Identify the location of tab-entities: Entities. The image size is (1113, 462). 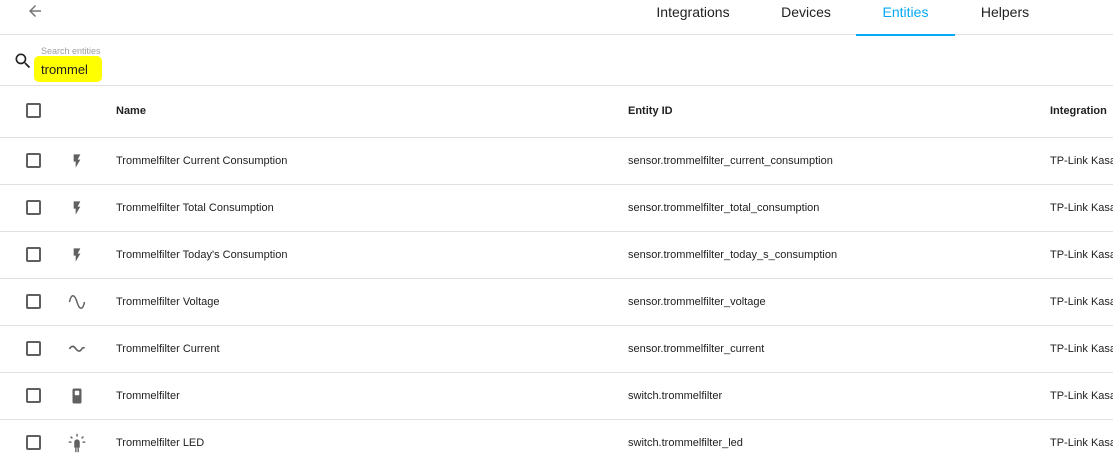
(905, 18).